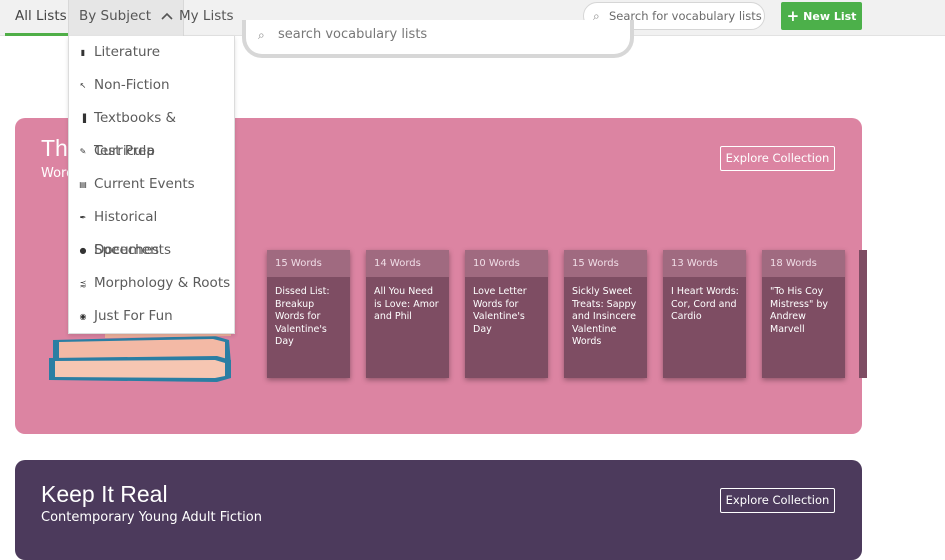 This screenshot has width=945, height=560. I want to click on list-title: "To His Coy Mistress" by Andrew Marvell, so click(799, 310).